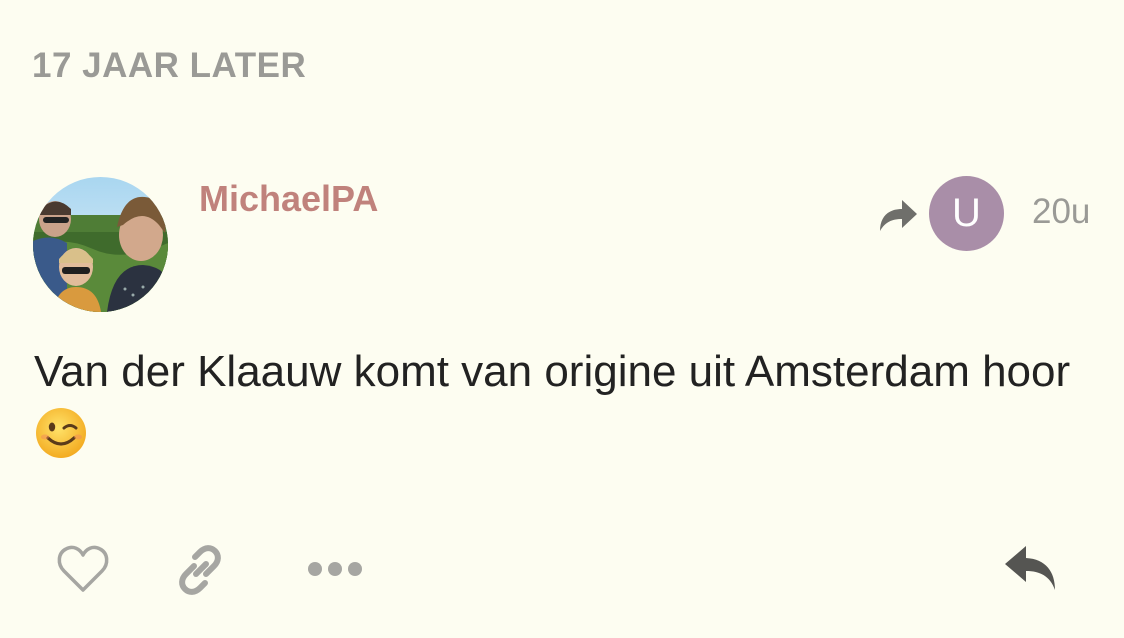  What do you see at coordinates (83, 569) in the screenshot?
I see `heart-icon` at bounding box center [83, 569].